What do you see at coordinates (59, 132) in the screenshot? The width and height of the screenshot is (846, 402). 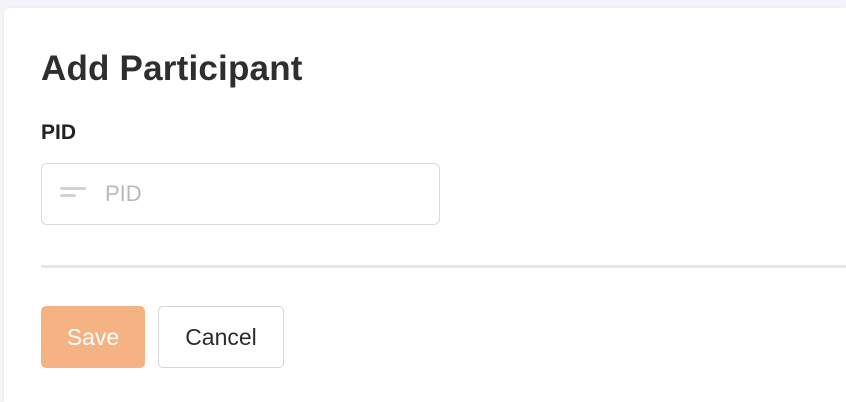 I see `pid-field-label: PID` at bounding box center [59, 132].